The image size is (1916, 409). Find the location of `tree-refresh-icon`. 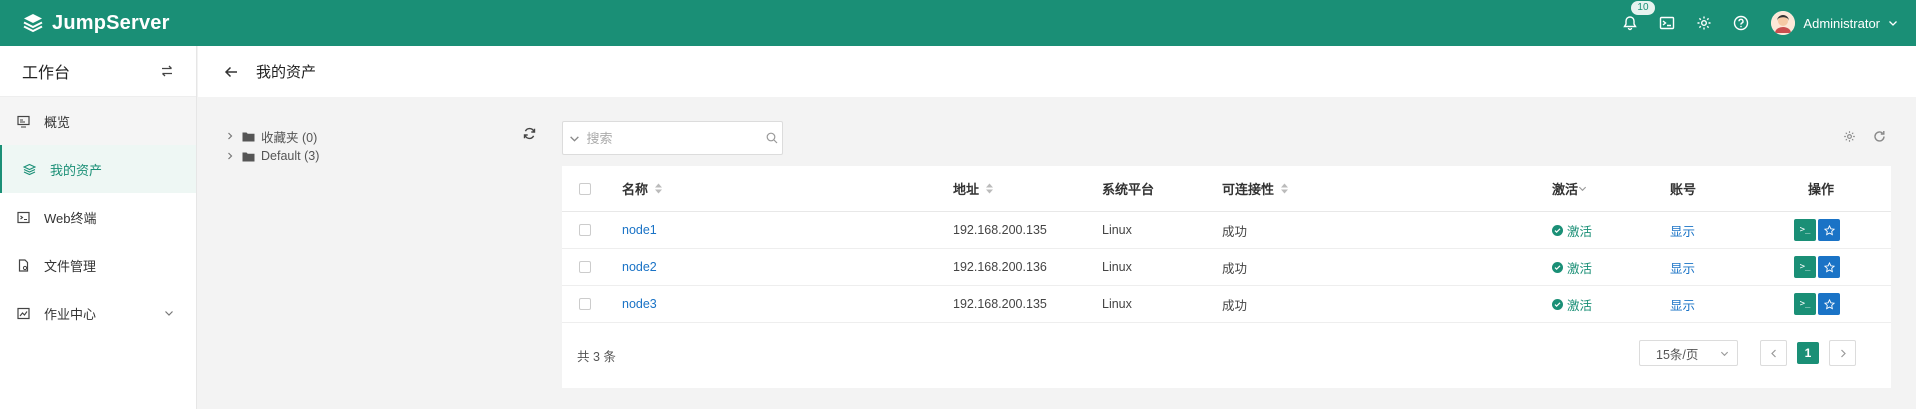

tree-refresh-icon is located at coordinates (529, 135).